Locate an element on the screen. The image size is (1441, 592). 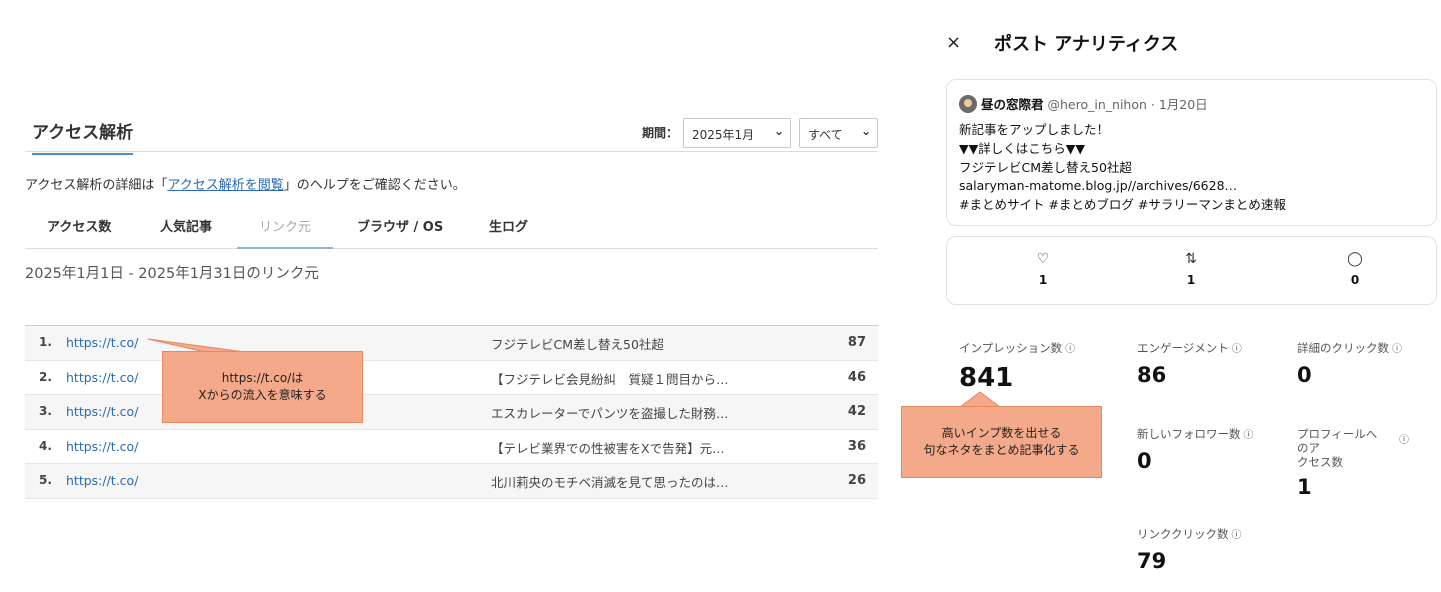
metric-value: 841 is located at coordinates (986, 378).